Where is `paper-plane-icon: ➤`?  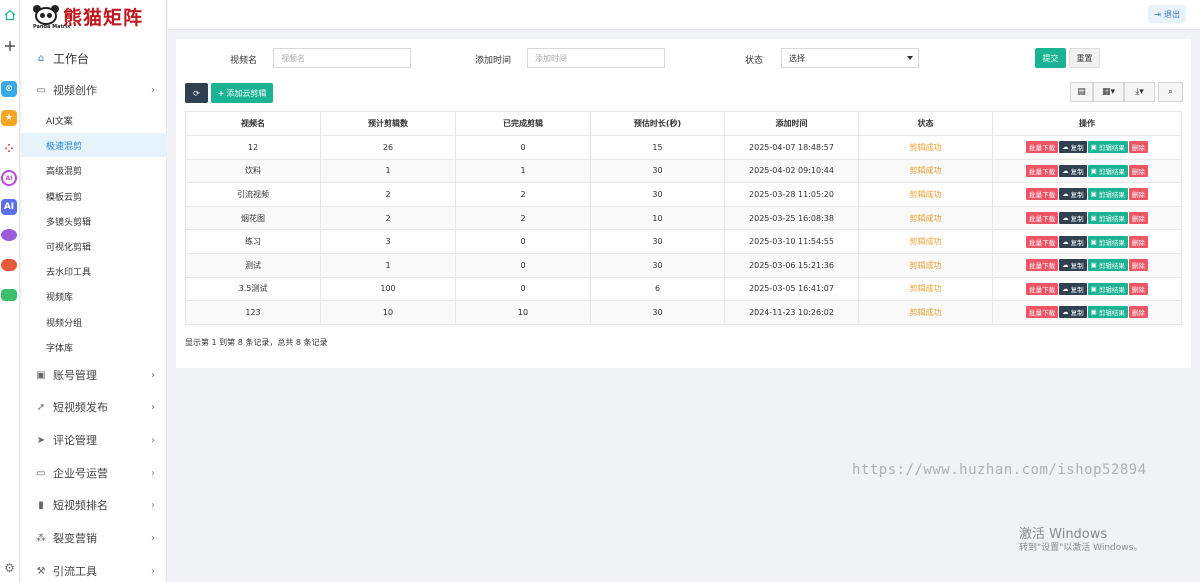 paper-plane-icon: ➤ is located at coordinates (41, 440).